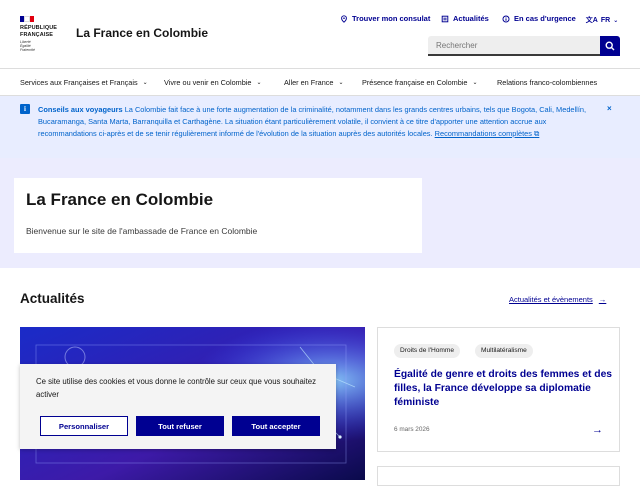  I want to click on close-notice-button: ×, so click(609, 108).